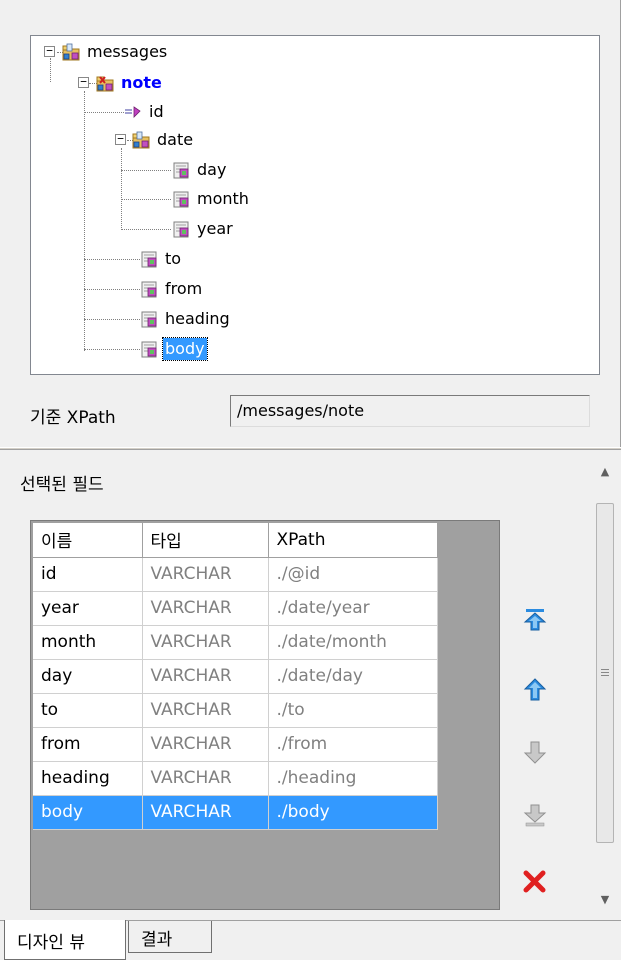 This screenshot has height=960, width=621. I want to click on tree-node-to: to, so click(161, 259).